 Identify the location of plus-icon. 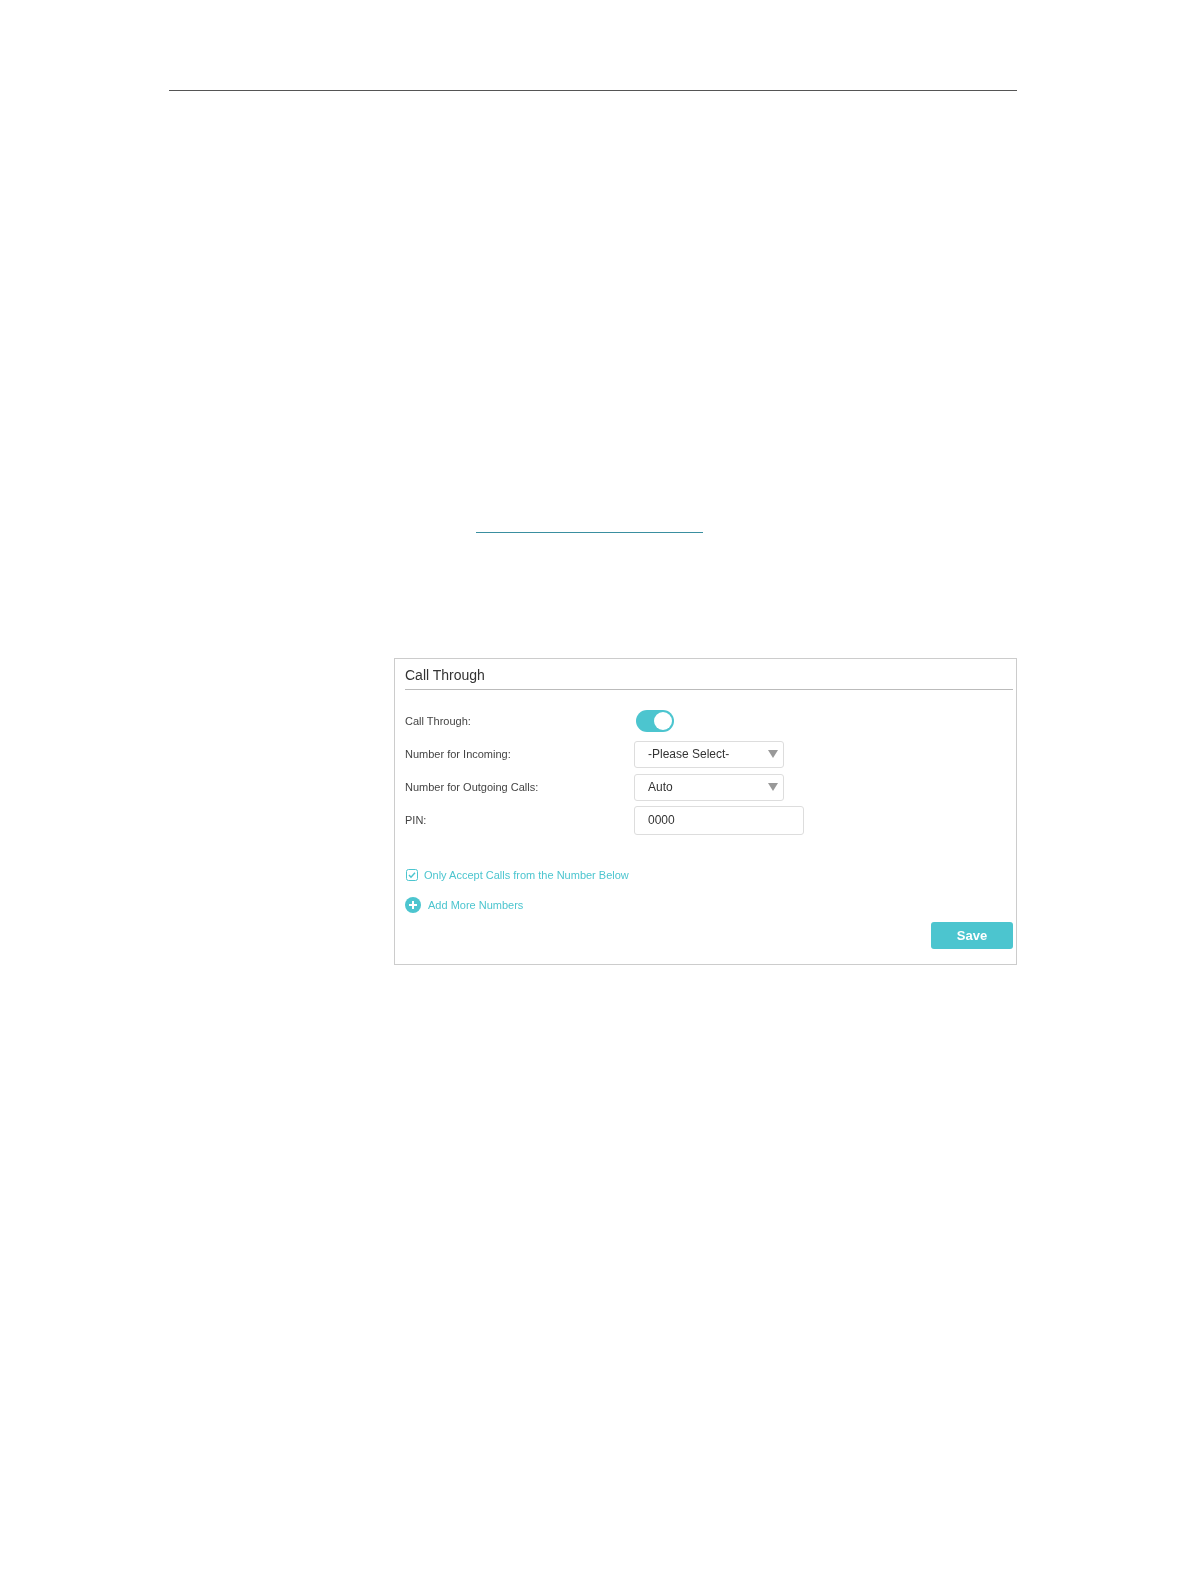
(413, 905).